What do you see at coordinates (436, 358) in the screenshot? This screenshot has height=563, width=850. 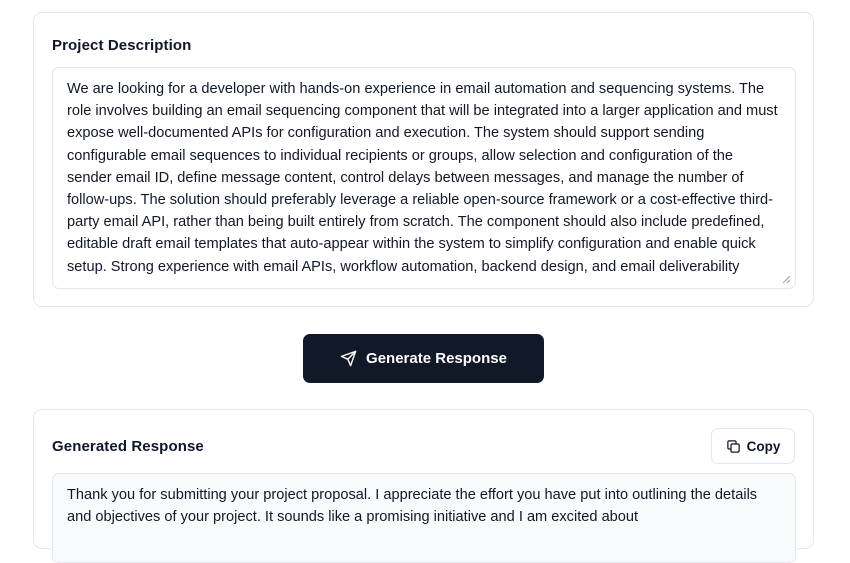 I see `generate-response-label: Generate Response` at bounding box center [436, 358].